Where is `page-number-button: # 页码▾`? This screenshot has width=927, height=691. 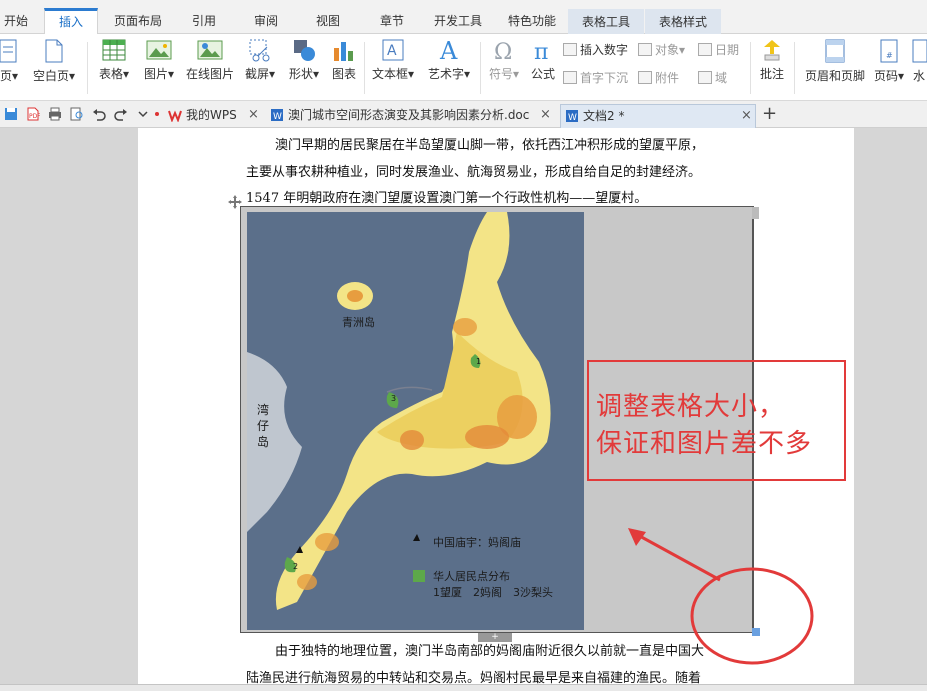 page-number-button: # 页码▾ is located at coordinates (889, 60).